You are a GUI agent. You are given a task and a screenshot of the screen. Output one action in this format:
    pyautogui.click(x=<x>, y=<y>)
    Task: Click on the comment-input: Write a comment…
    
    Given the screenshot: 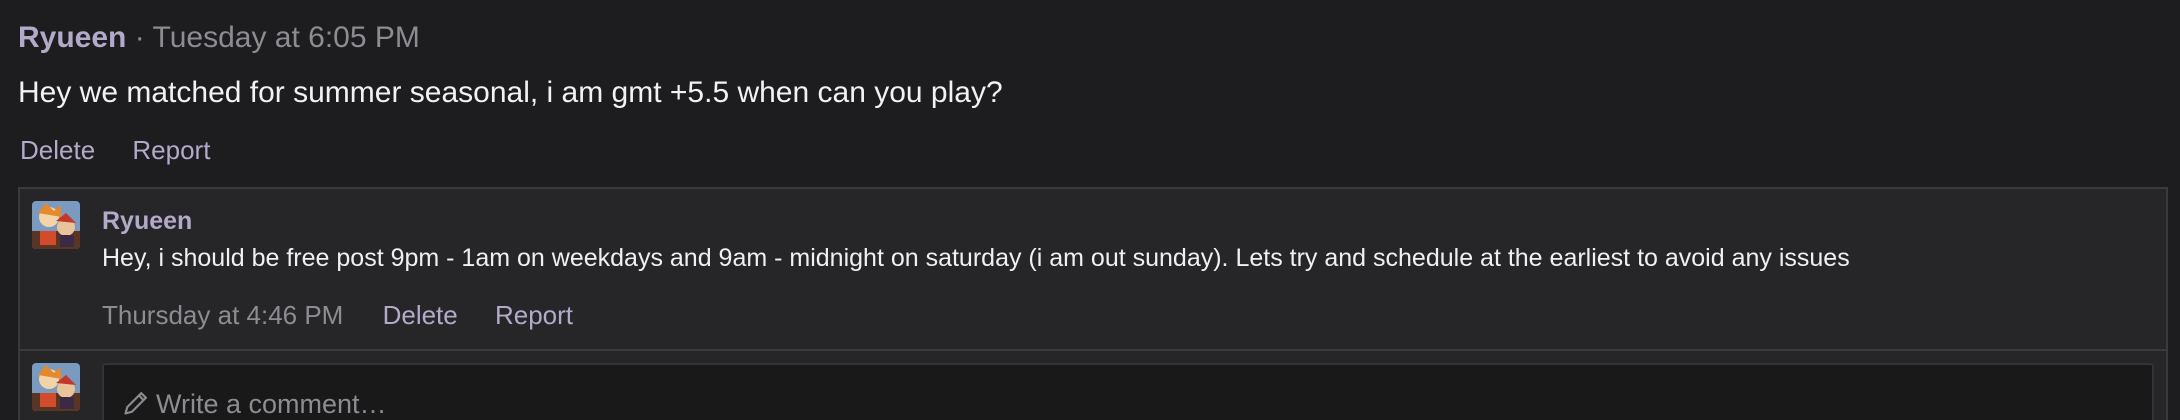 What is the action you would take?
    pyautogui.click(x=1128, y=391)
    